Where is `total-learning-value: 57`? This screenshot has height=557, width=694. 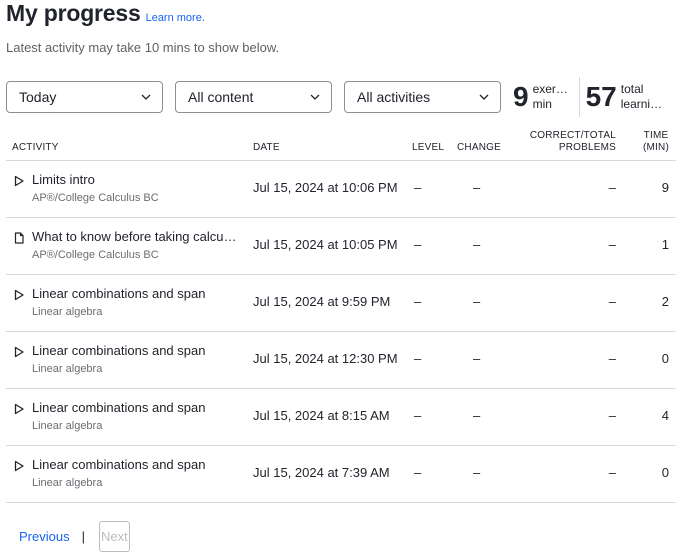
total-learning-value: 57 is located at coordinates (601, 96).